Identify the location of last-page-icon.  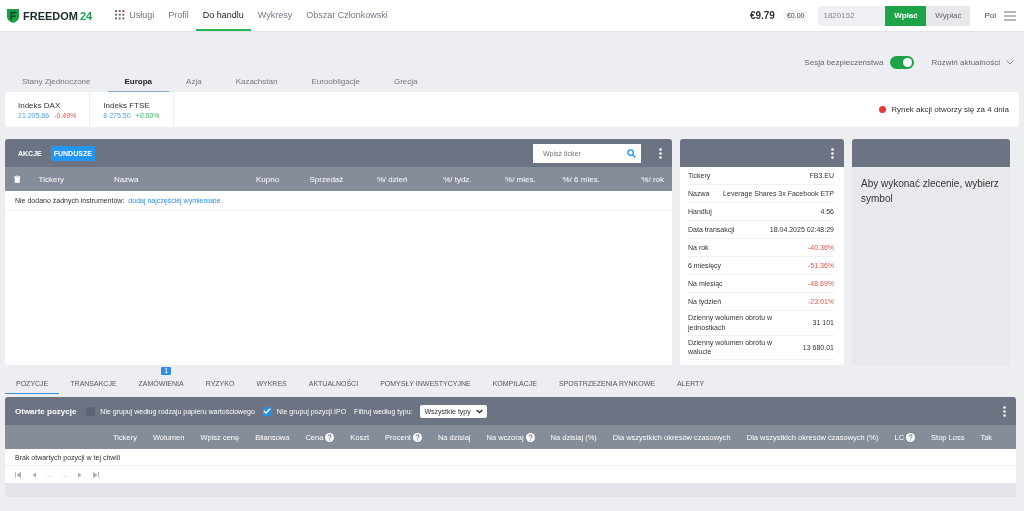
(96, 474).